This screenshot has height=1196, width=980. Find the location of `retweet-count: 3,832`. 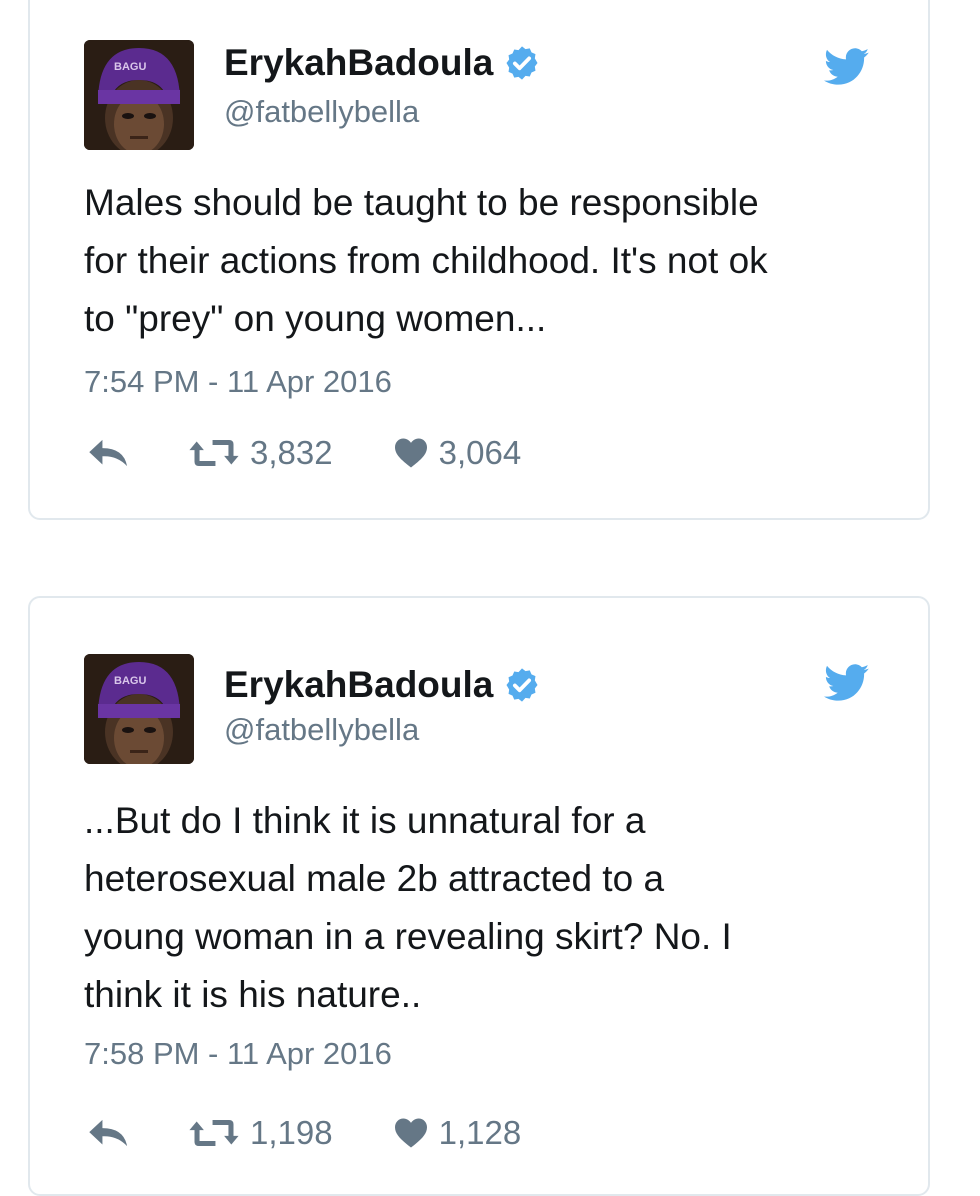

retweet-count: 3,832 is located at coordinates (291, 452).